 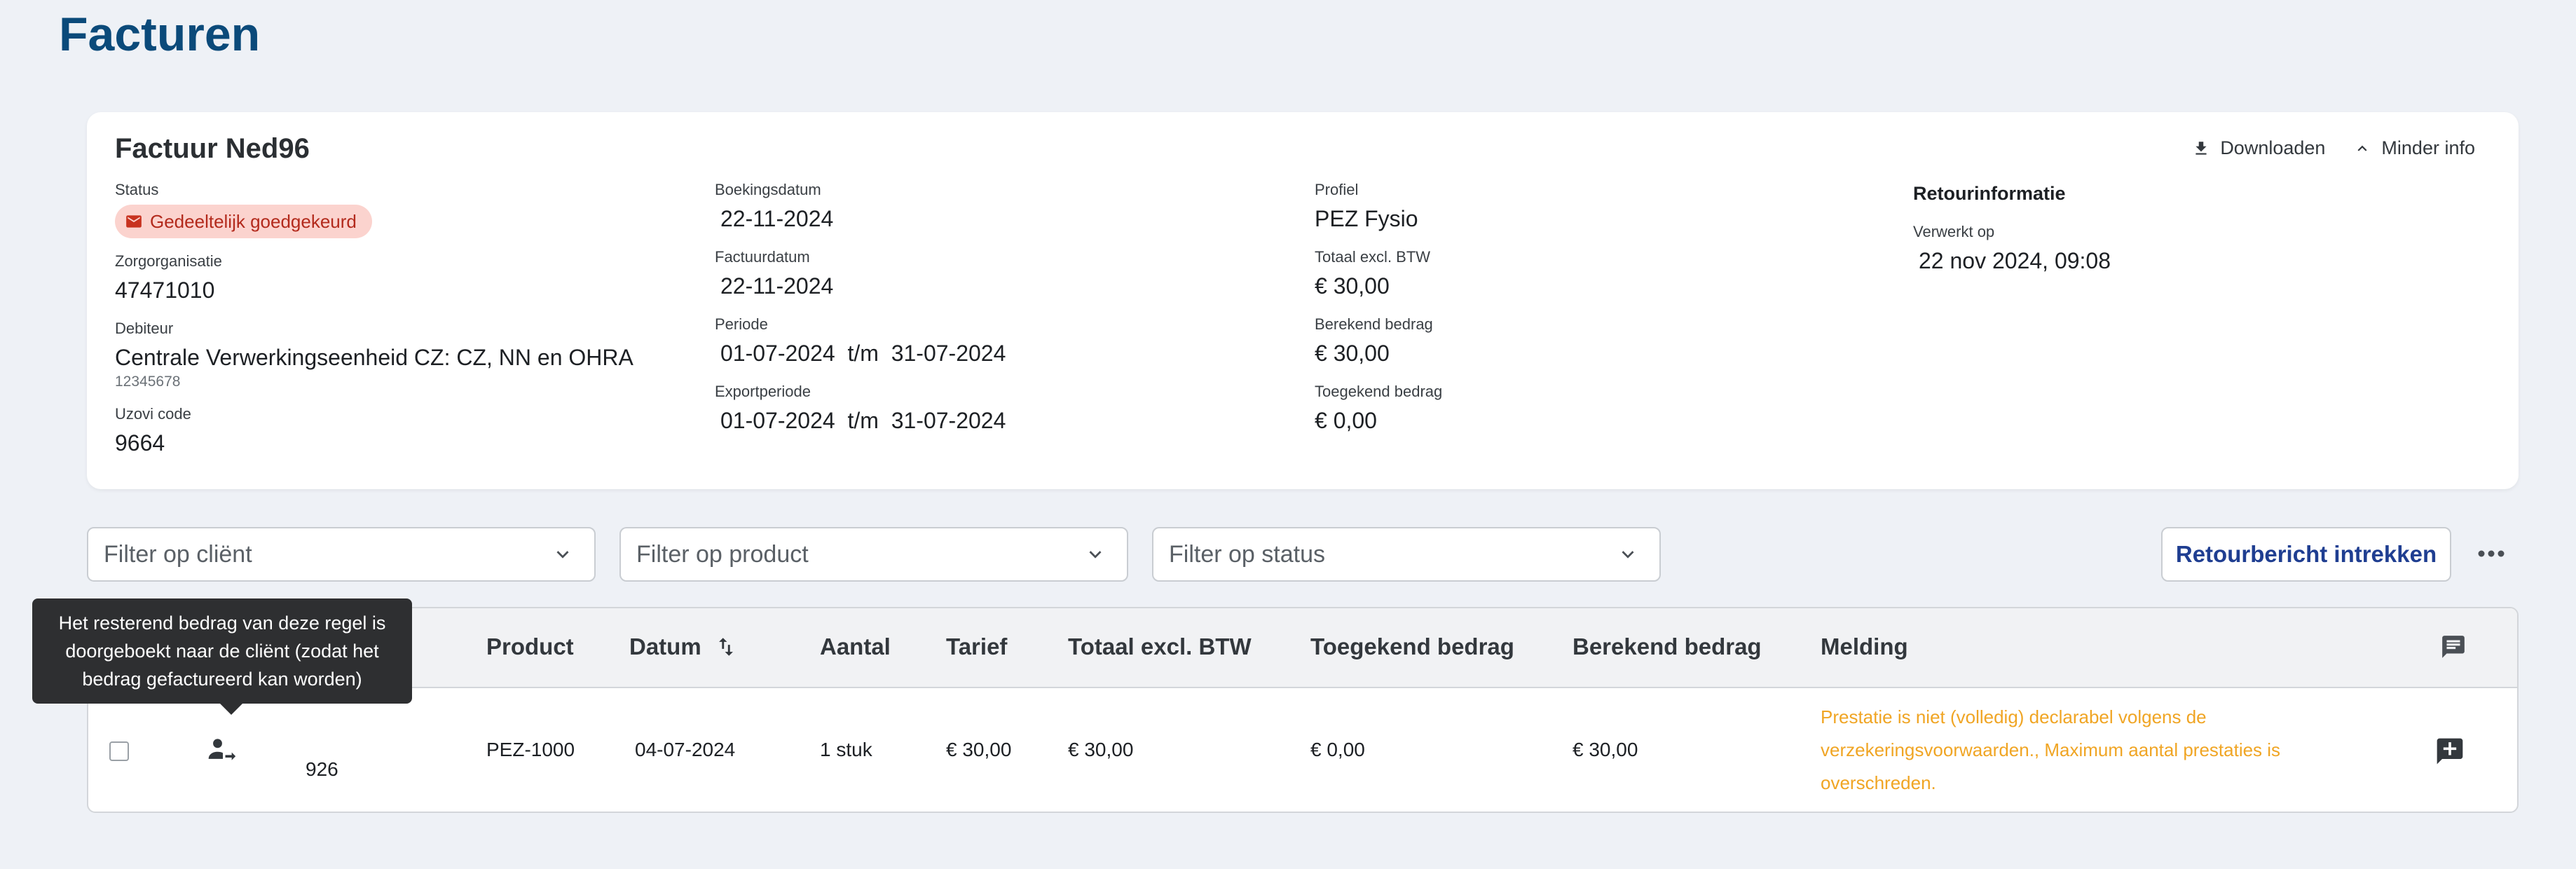 I want to click on invoice-actions: Downloaden Minder info, so click(x=2333, y=148).